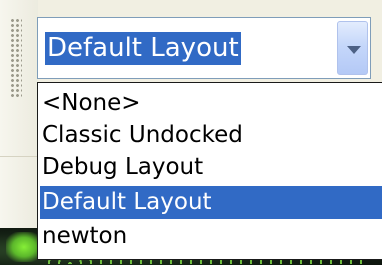 This screenshot has width=382, height=265. I want to click on toolbar-grip-handle, so click(16, 58).